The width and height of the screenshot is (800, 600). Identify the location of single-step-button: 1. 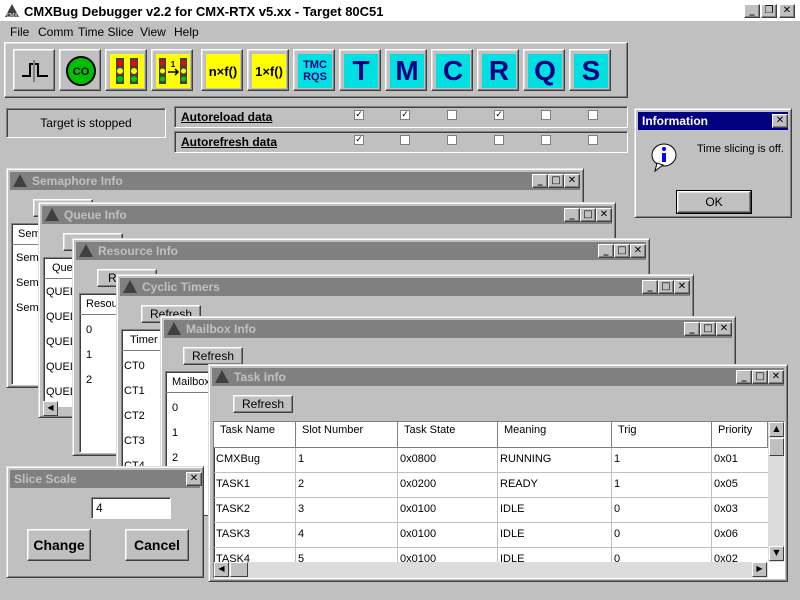
(172, 70).